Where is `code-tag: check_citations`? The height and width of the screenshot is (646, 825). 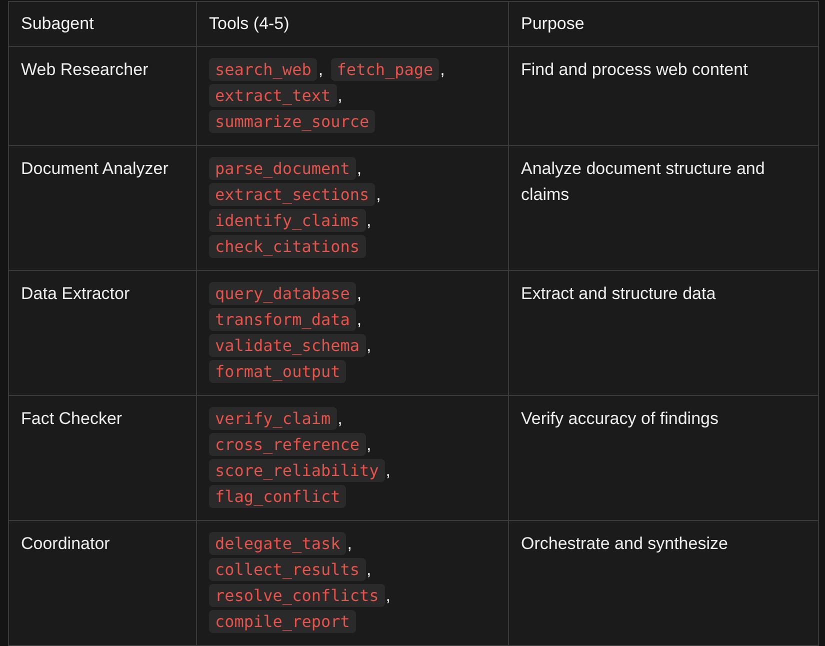 code-tag: check_citations is located at coordinates (287, 246).